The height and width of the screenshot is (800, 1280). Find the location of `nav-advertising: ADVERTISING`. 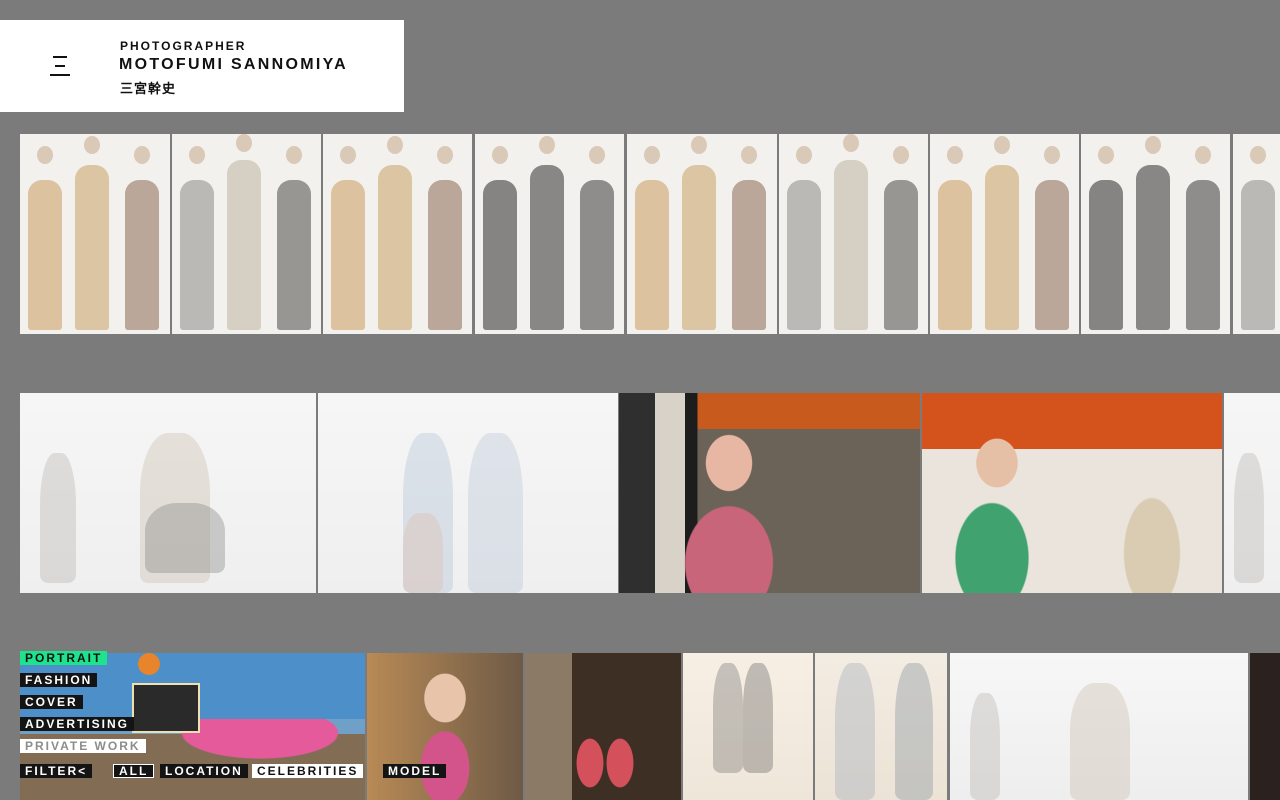

nav-advertising: ADVERTISING is located at coordinates (77, 724).